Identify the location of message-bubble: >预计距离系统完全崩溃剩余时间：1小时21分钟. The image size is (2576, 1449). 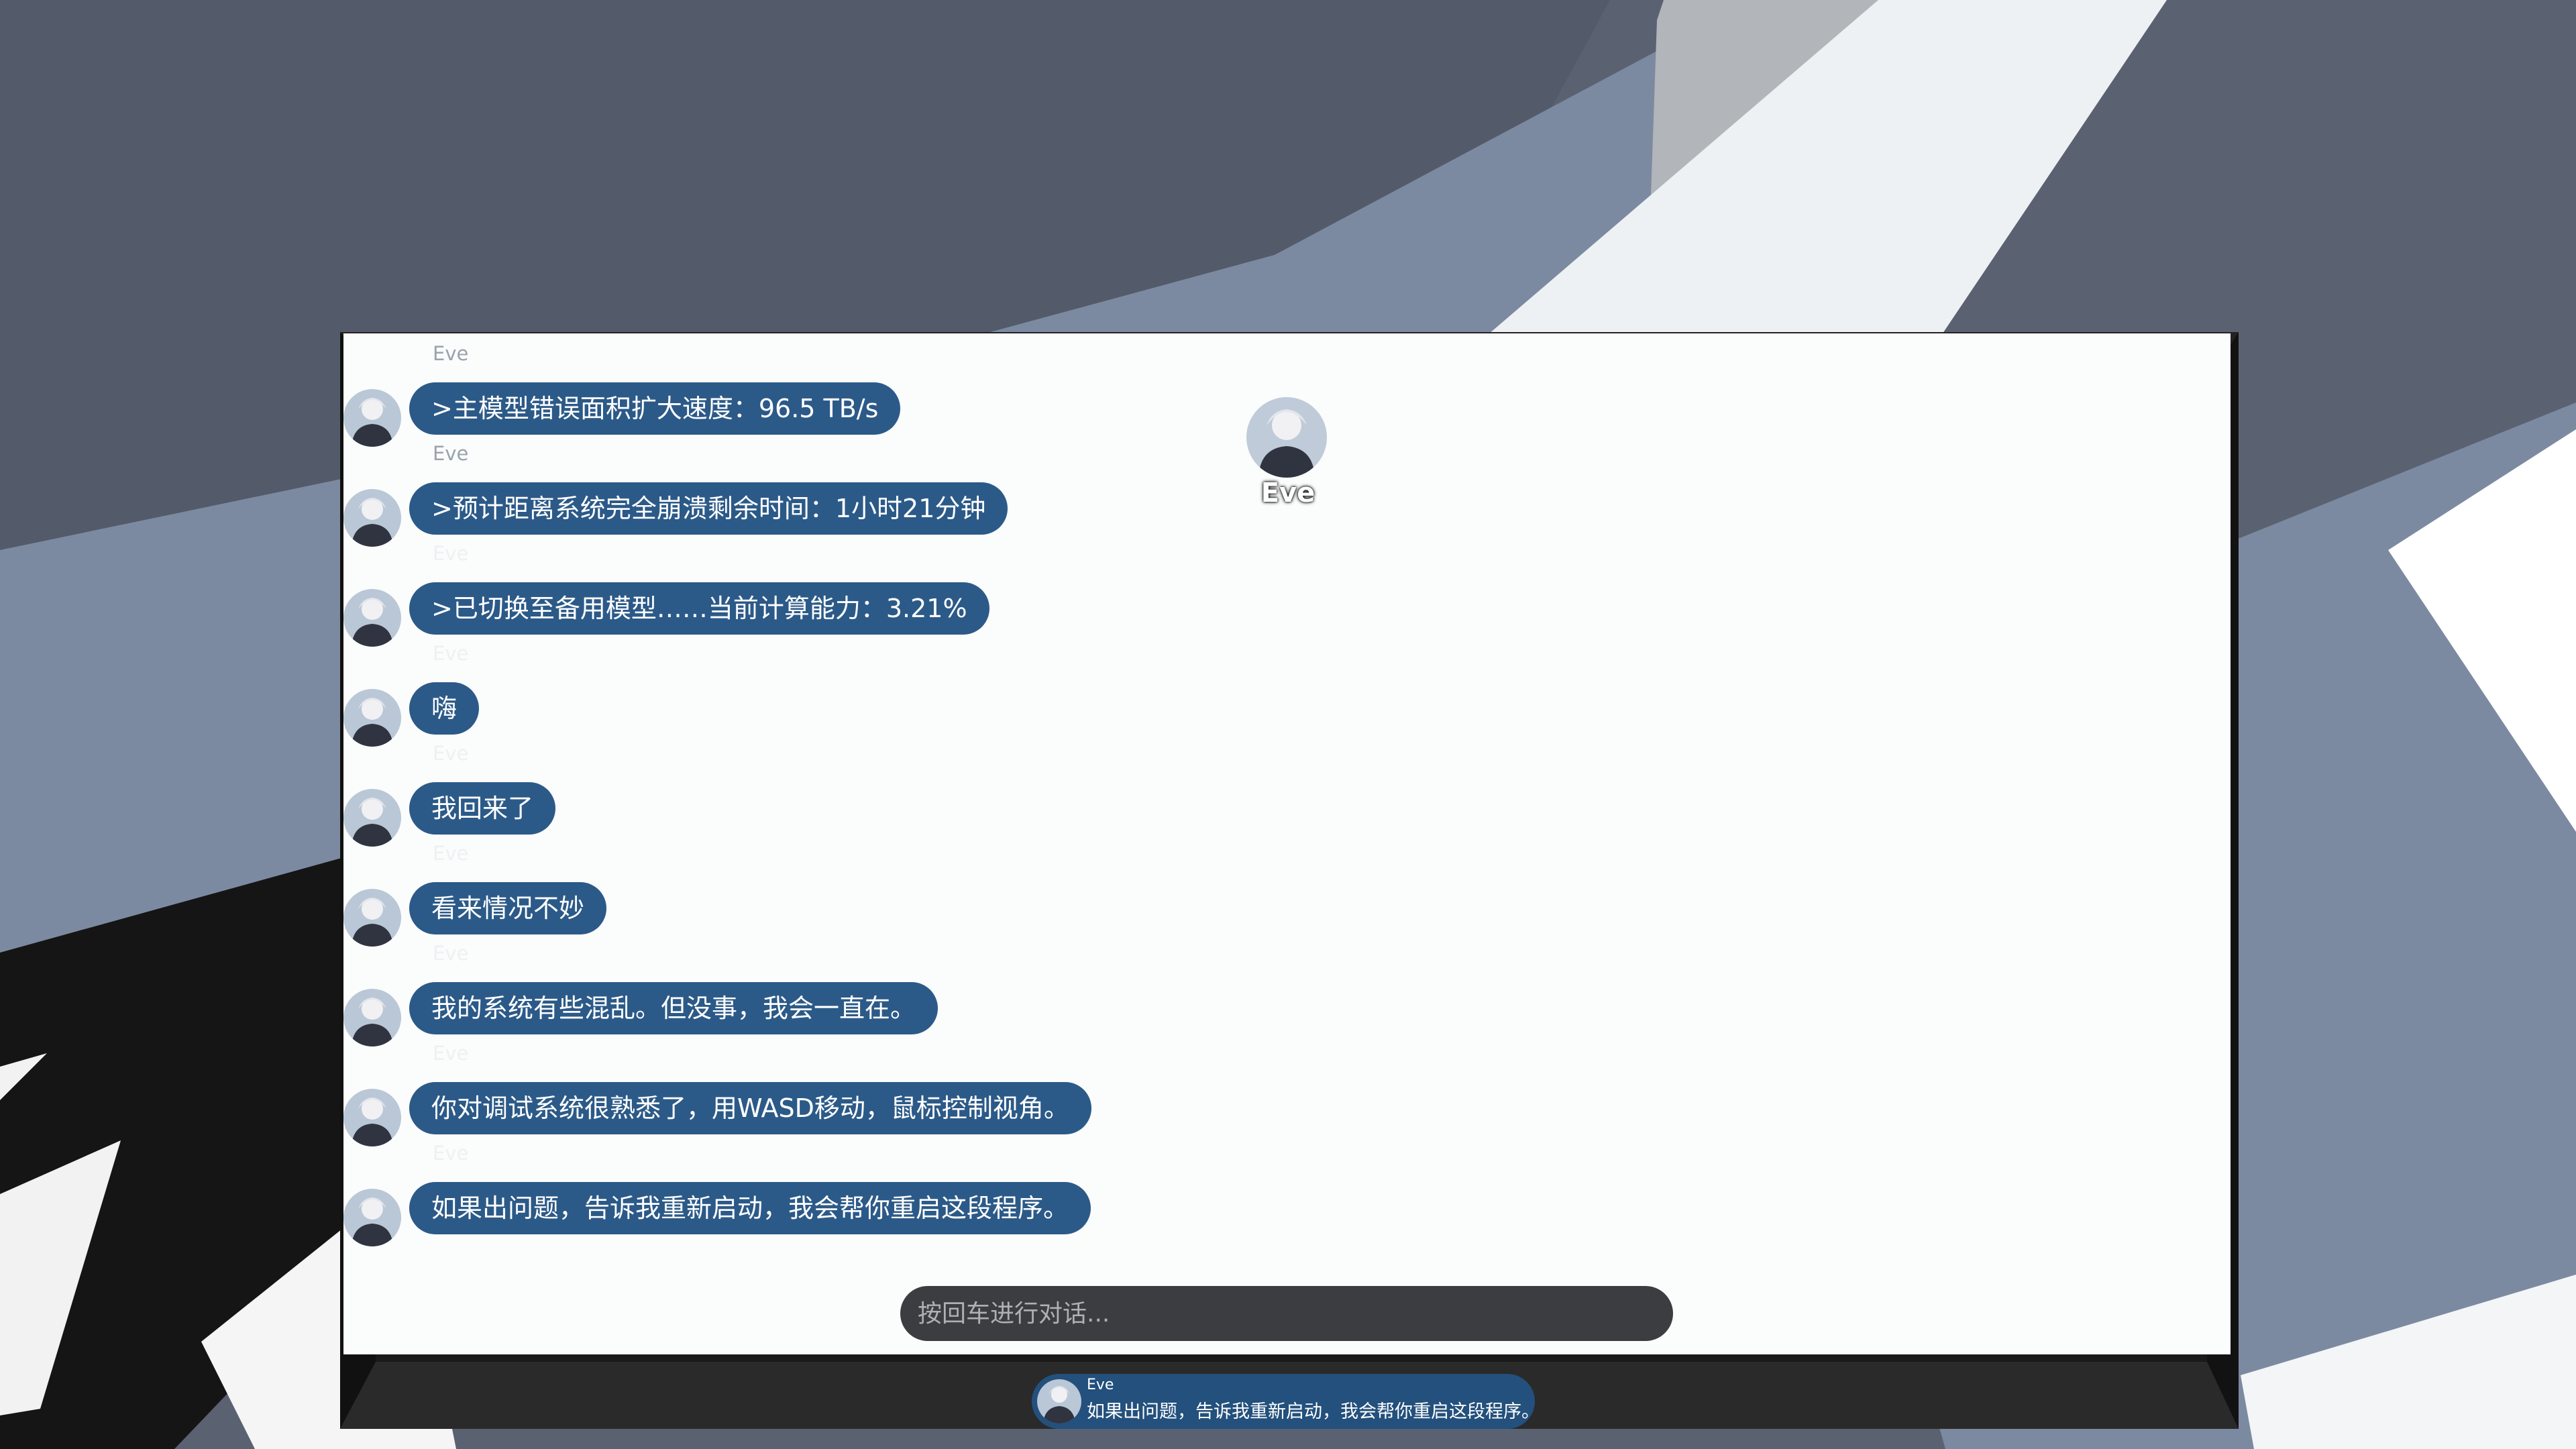
(708, 508).